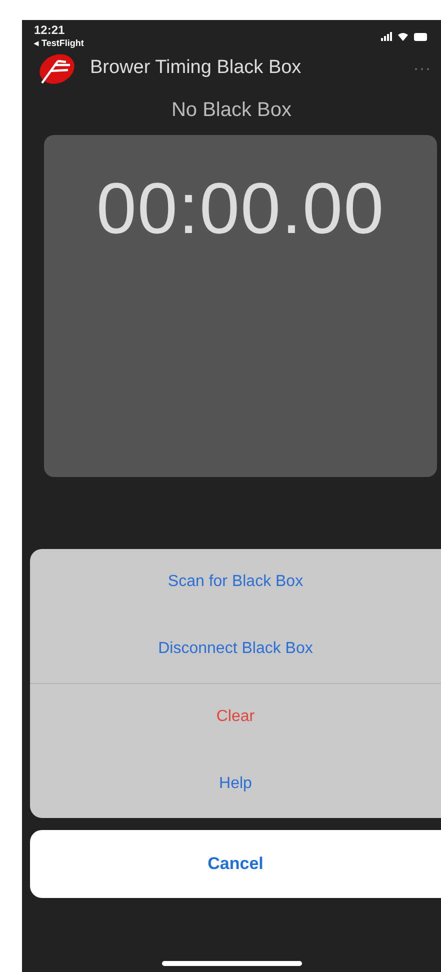  Describe the element at coordinates (231, 110) in the screenshot. I see `connection-status: No Black Box` at that location.